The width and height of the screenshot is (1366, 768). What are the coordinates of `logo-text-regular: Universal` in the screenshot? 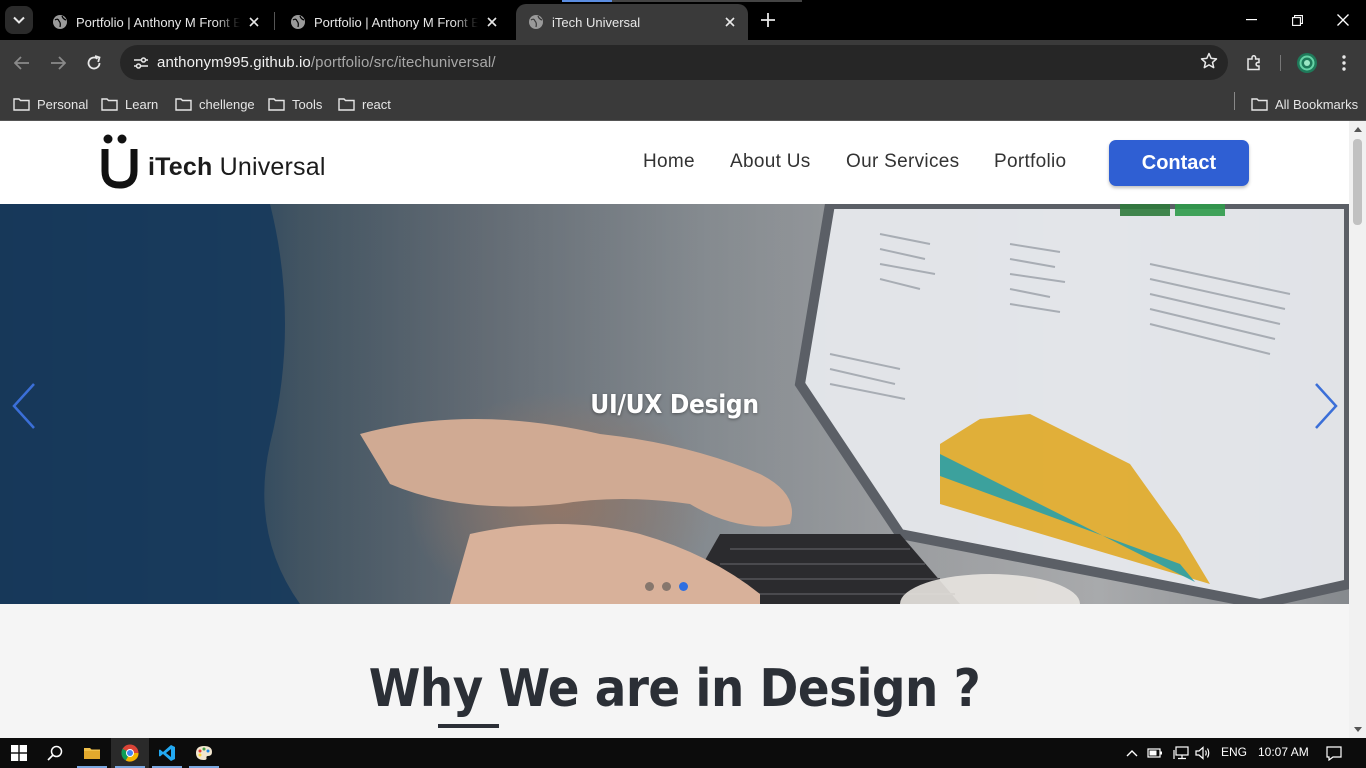 It's located at (269, 167).